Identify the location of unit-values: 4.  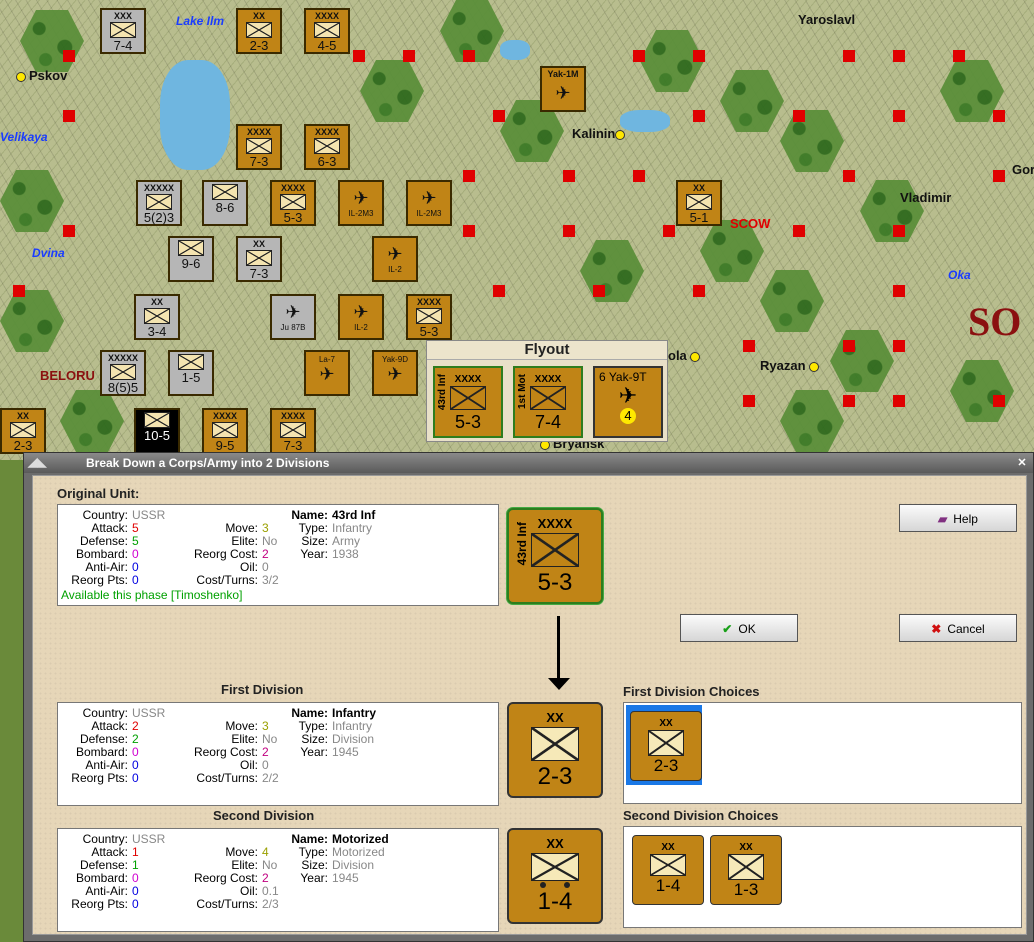
(628, 416).